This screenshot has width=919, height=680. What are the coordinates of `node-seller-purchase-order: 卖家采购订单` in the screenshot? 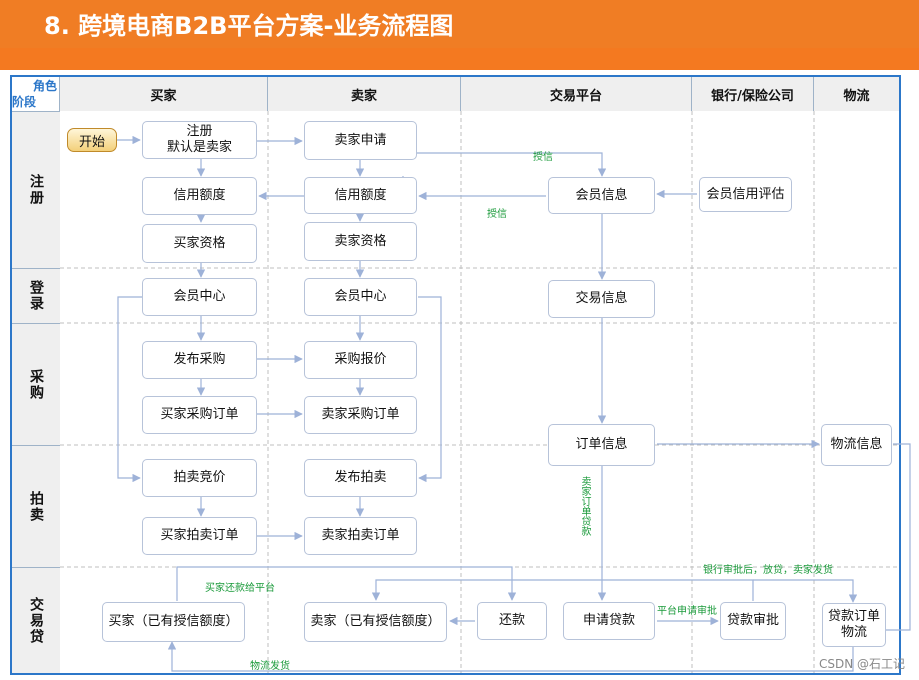 It's located at (360, 415).